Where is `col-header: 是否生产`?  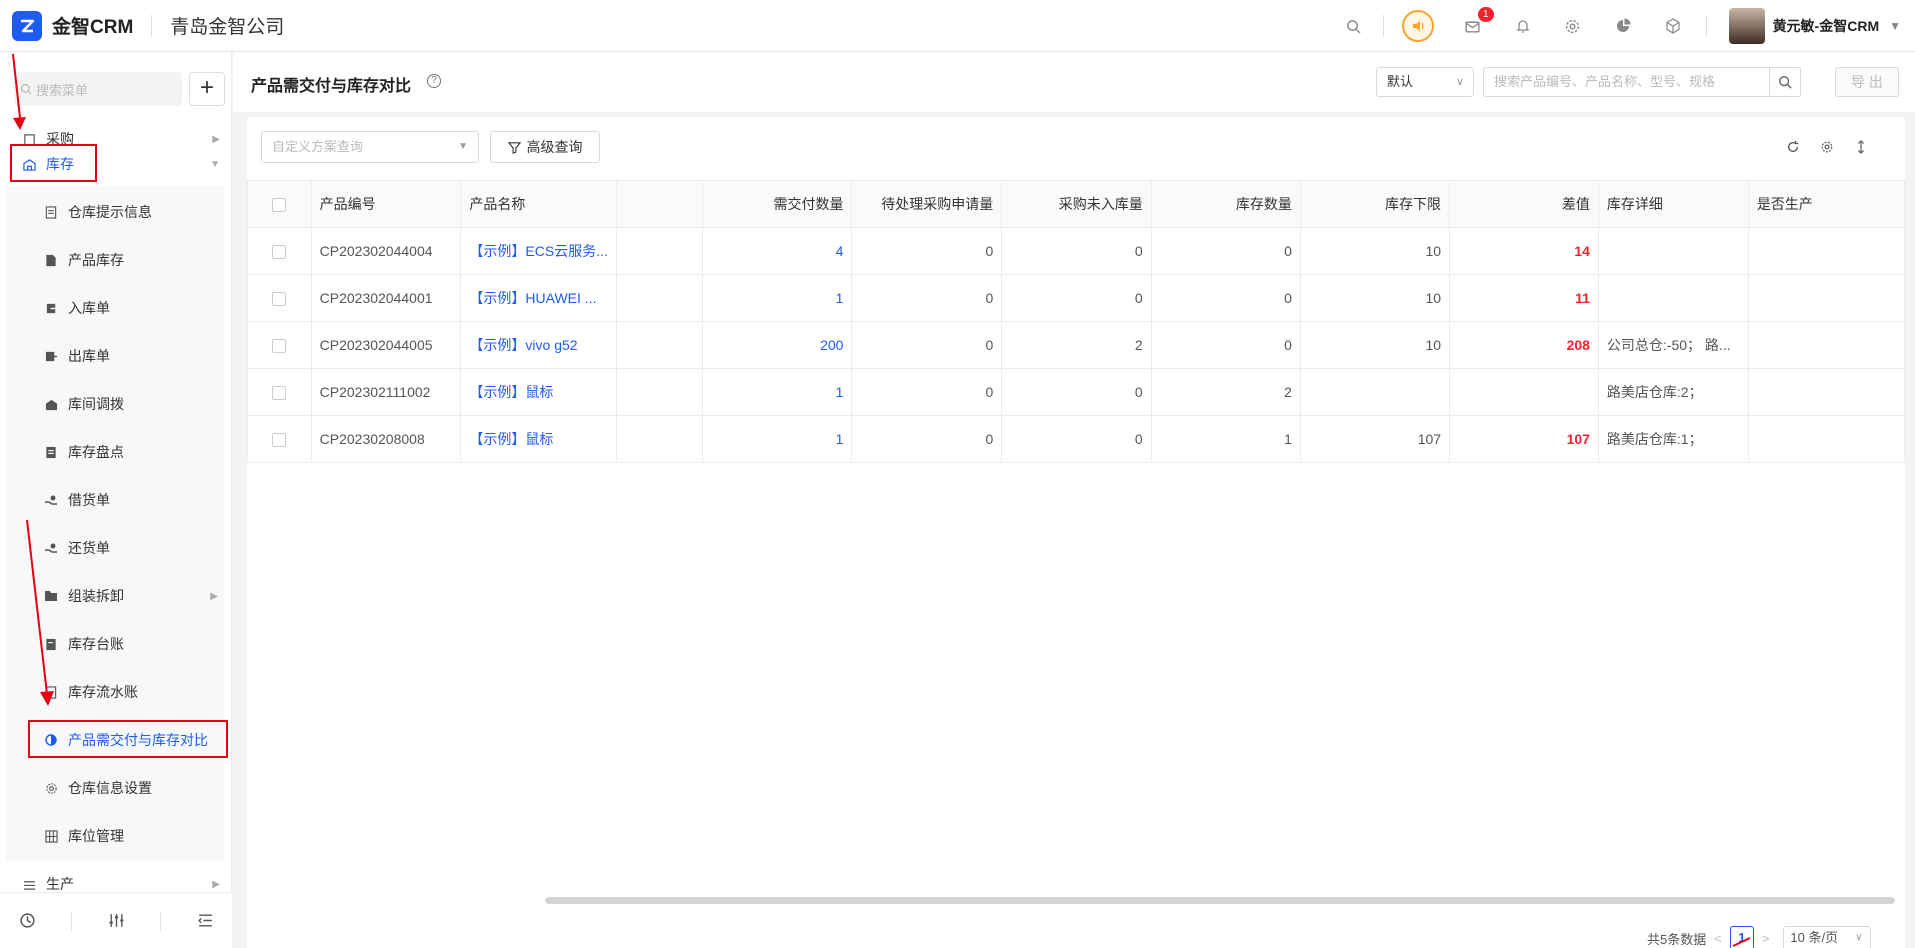 col-header: 是否生产 is located at coordinates (1826, 204).